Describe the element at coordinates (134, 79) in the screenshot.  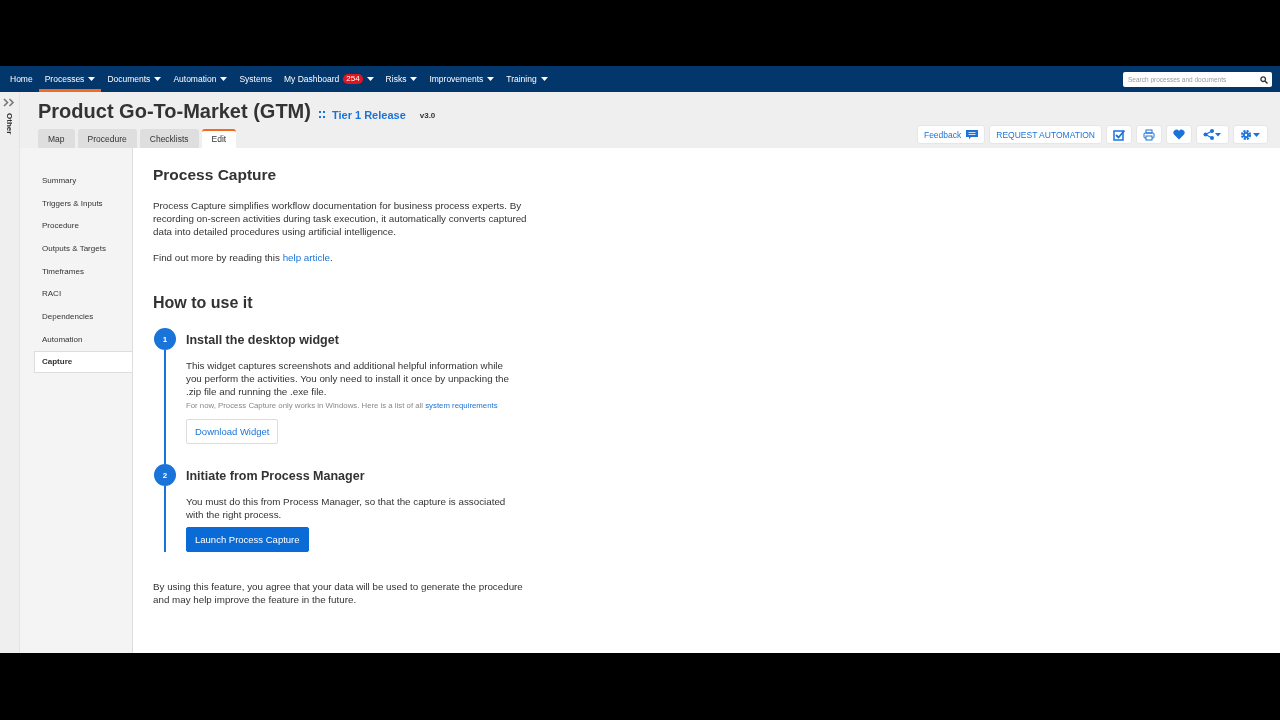
I see `nav-item: Documents` at that location.